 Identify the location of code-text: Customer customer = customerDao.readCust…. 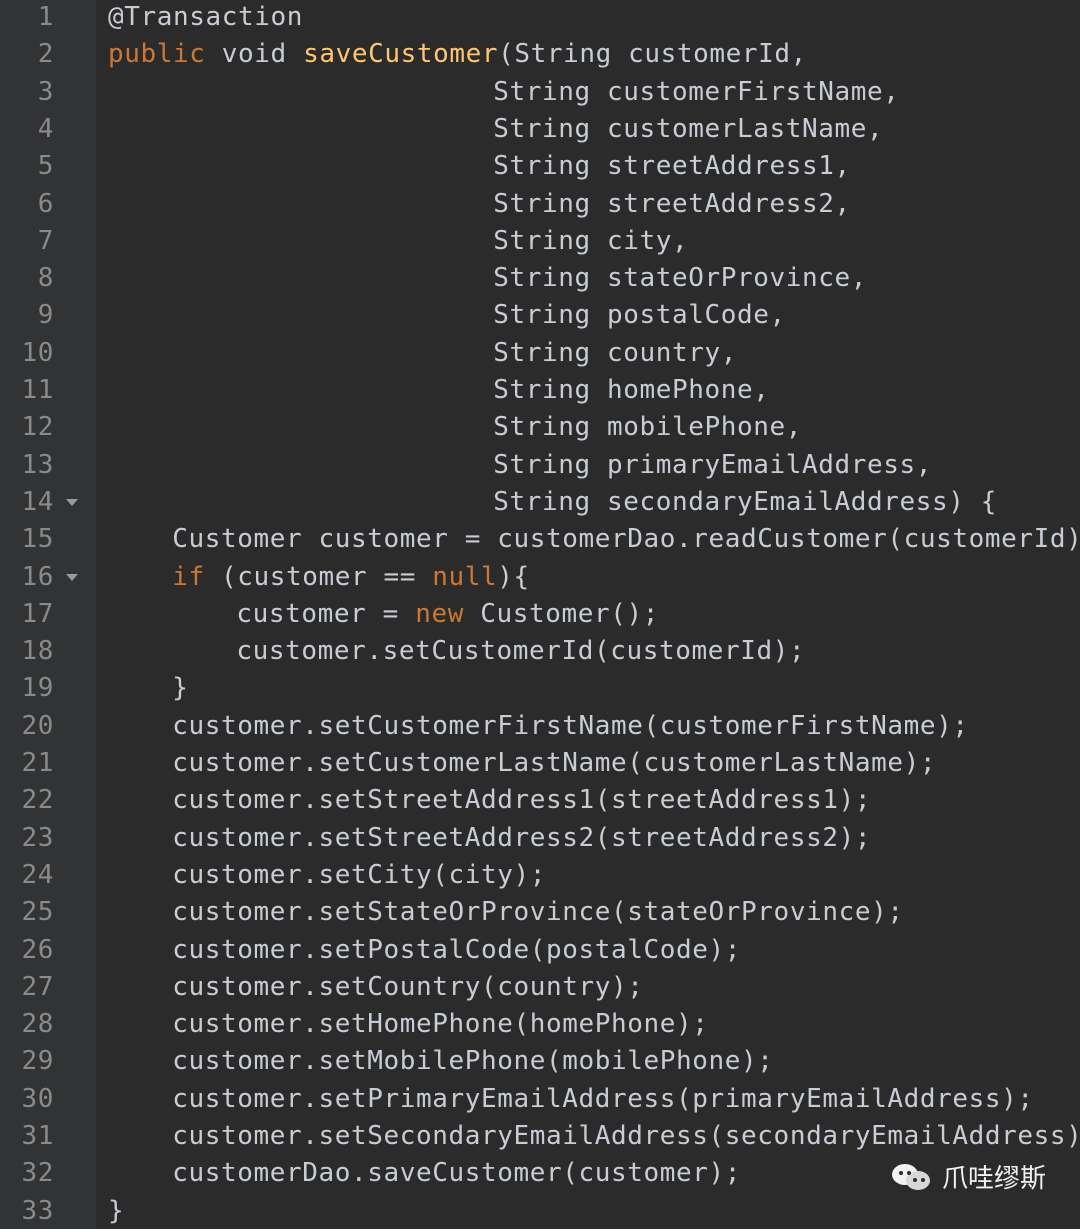
(626, 539).